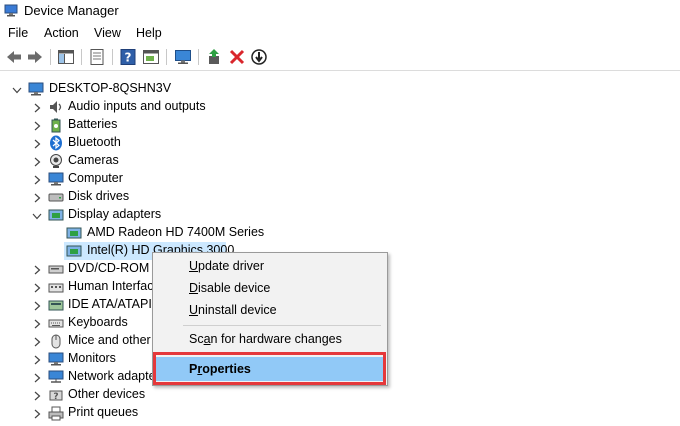 The image size is (680, 426). What do you see at coordinates (110, 340) in the screenshot?
I see `tree-item-label: Mice and other p` at bounding box center [110, 340].